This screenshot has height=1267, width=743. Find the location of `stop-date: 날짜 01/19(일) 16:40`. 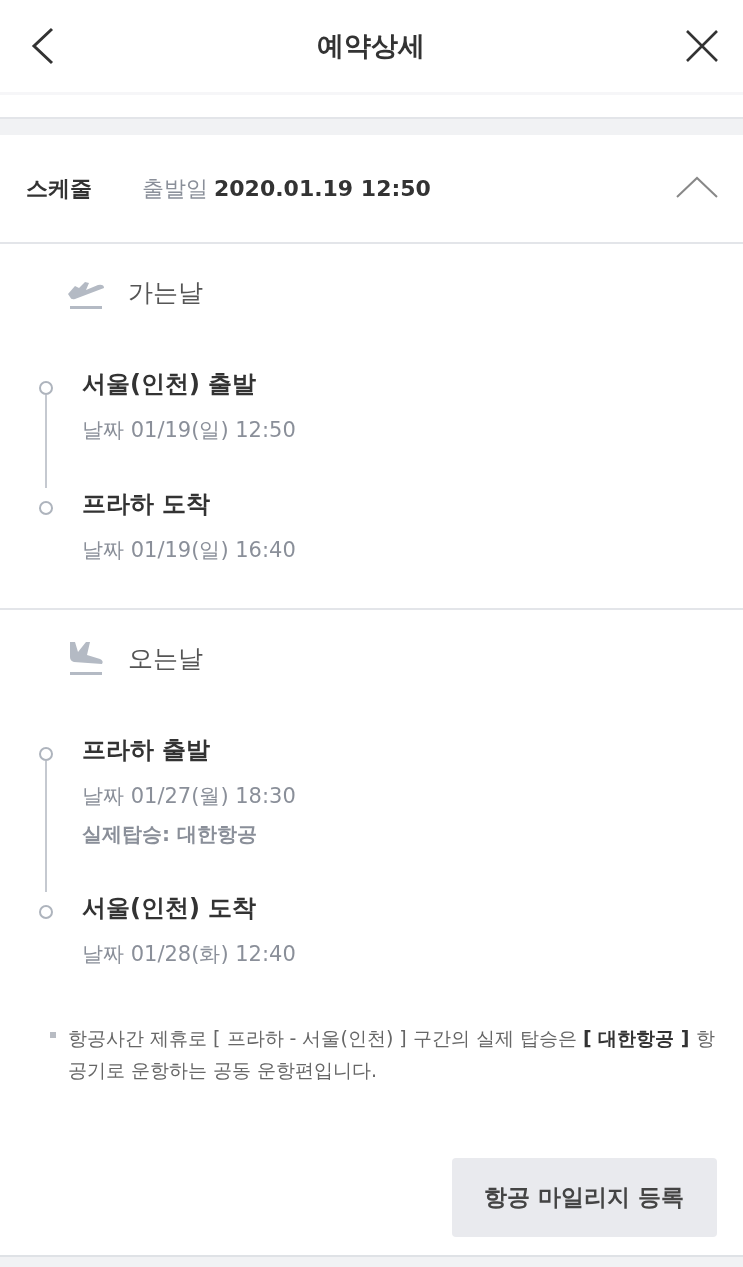

stop-date: 날짜 01/19(일) 16:40 is located at coordinates (189, 550).